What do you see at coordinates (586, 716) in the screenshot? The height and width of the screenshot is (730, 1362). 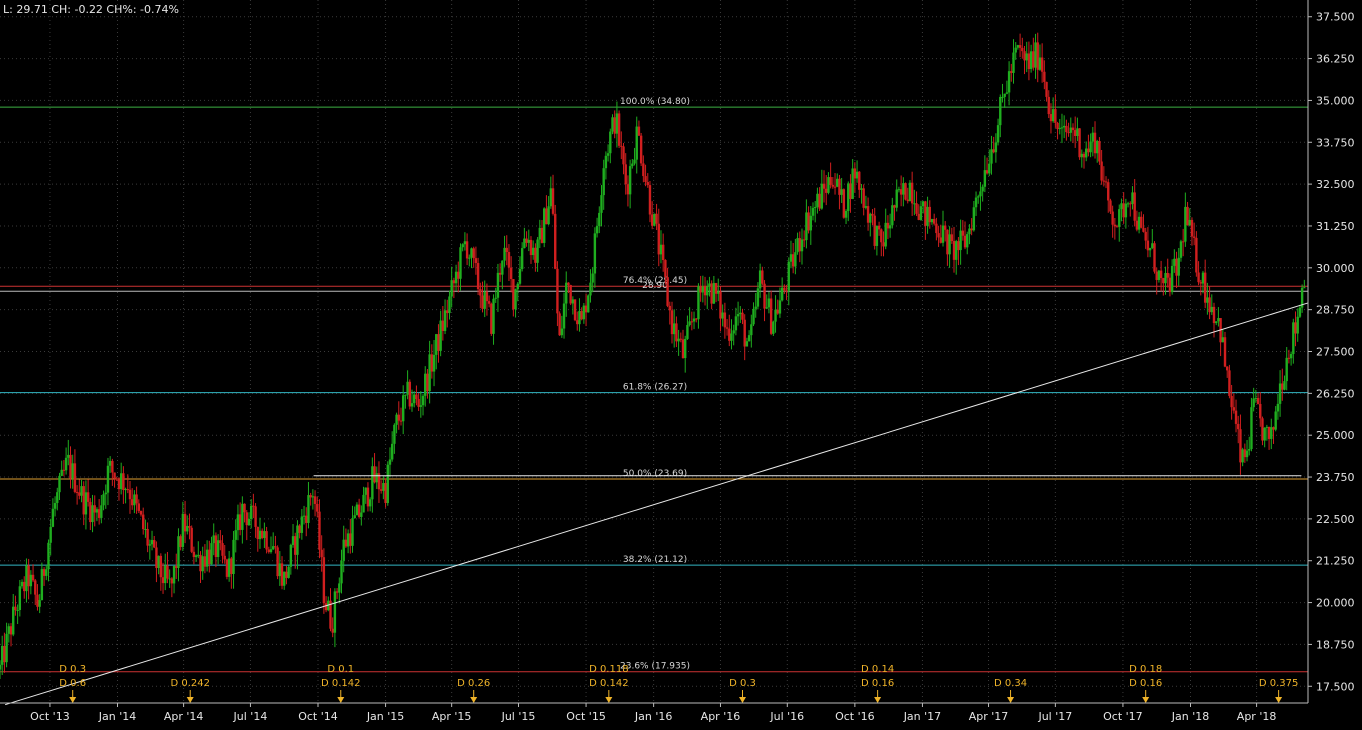 I see `x-tick-label: Oct '15` at bounding box center [586, 716].